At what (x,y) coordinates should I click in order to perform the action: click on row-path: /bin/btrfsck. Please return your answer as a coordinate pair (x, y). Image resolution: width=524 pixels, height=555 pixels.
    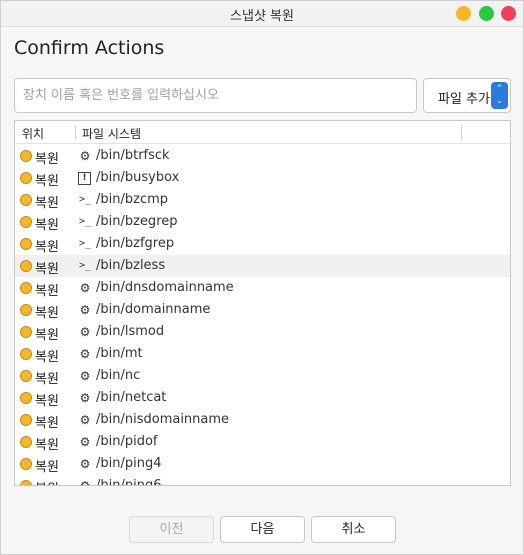
    Looking at the image, I should click on (133, 155).